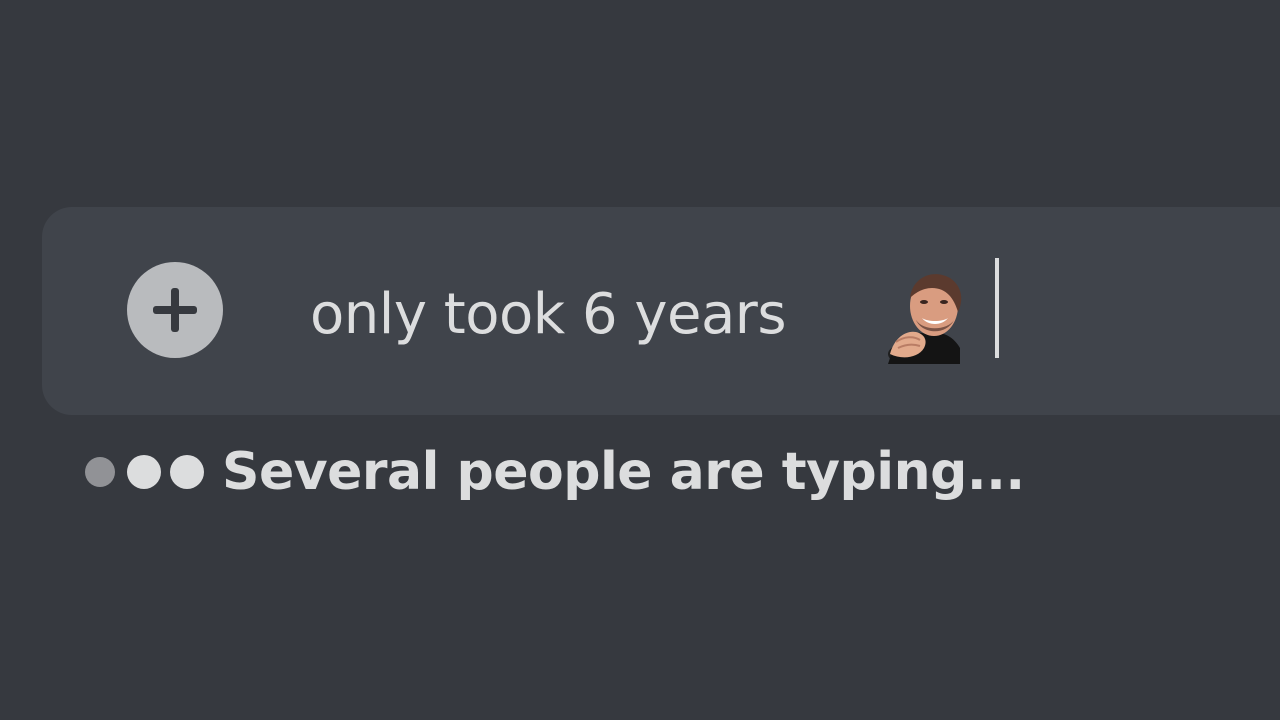  I want to click on text-caret, so click(997, 308).